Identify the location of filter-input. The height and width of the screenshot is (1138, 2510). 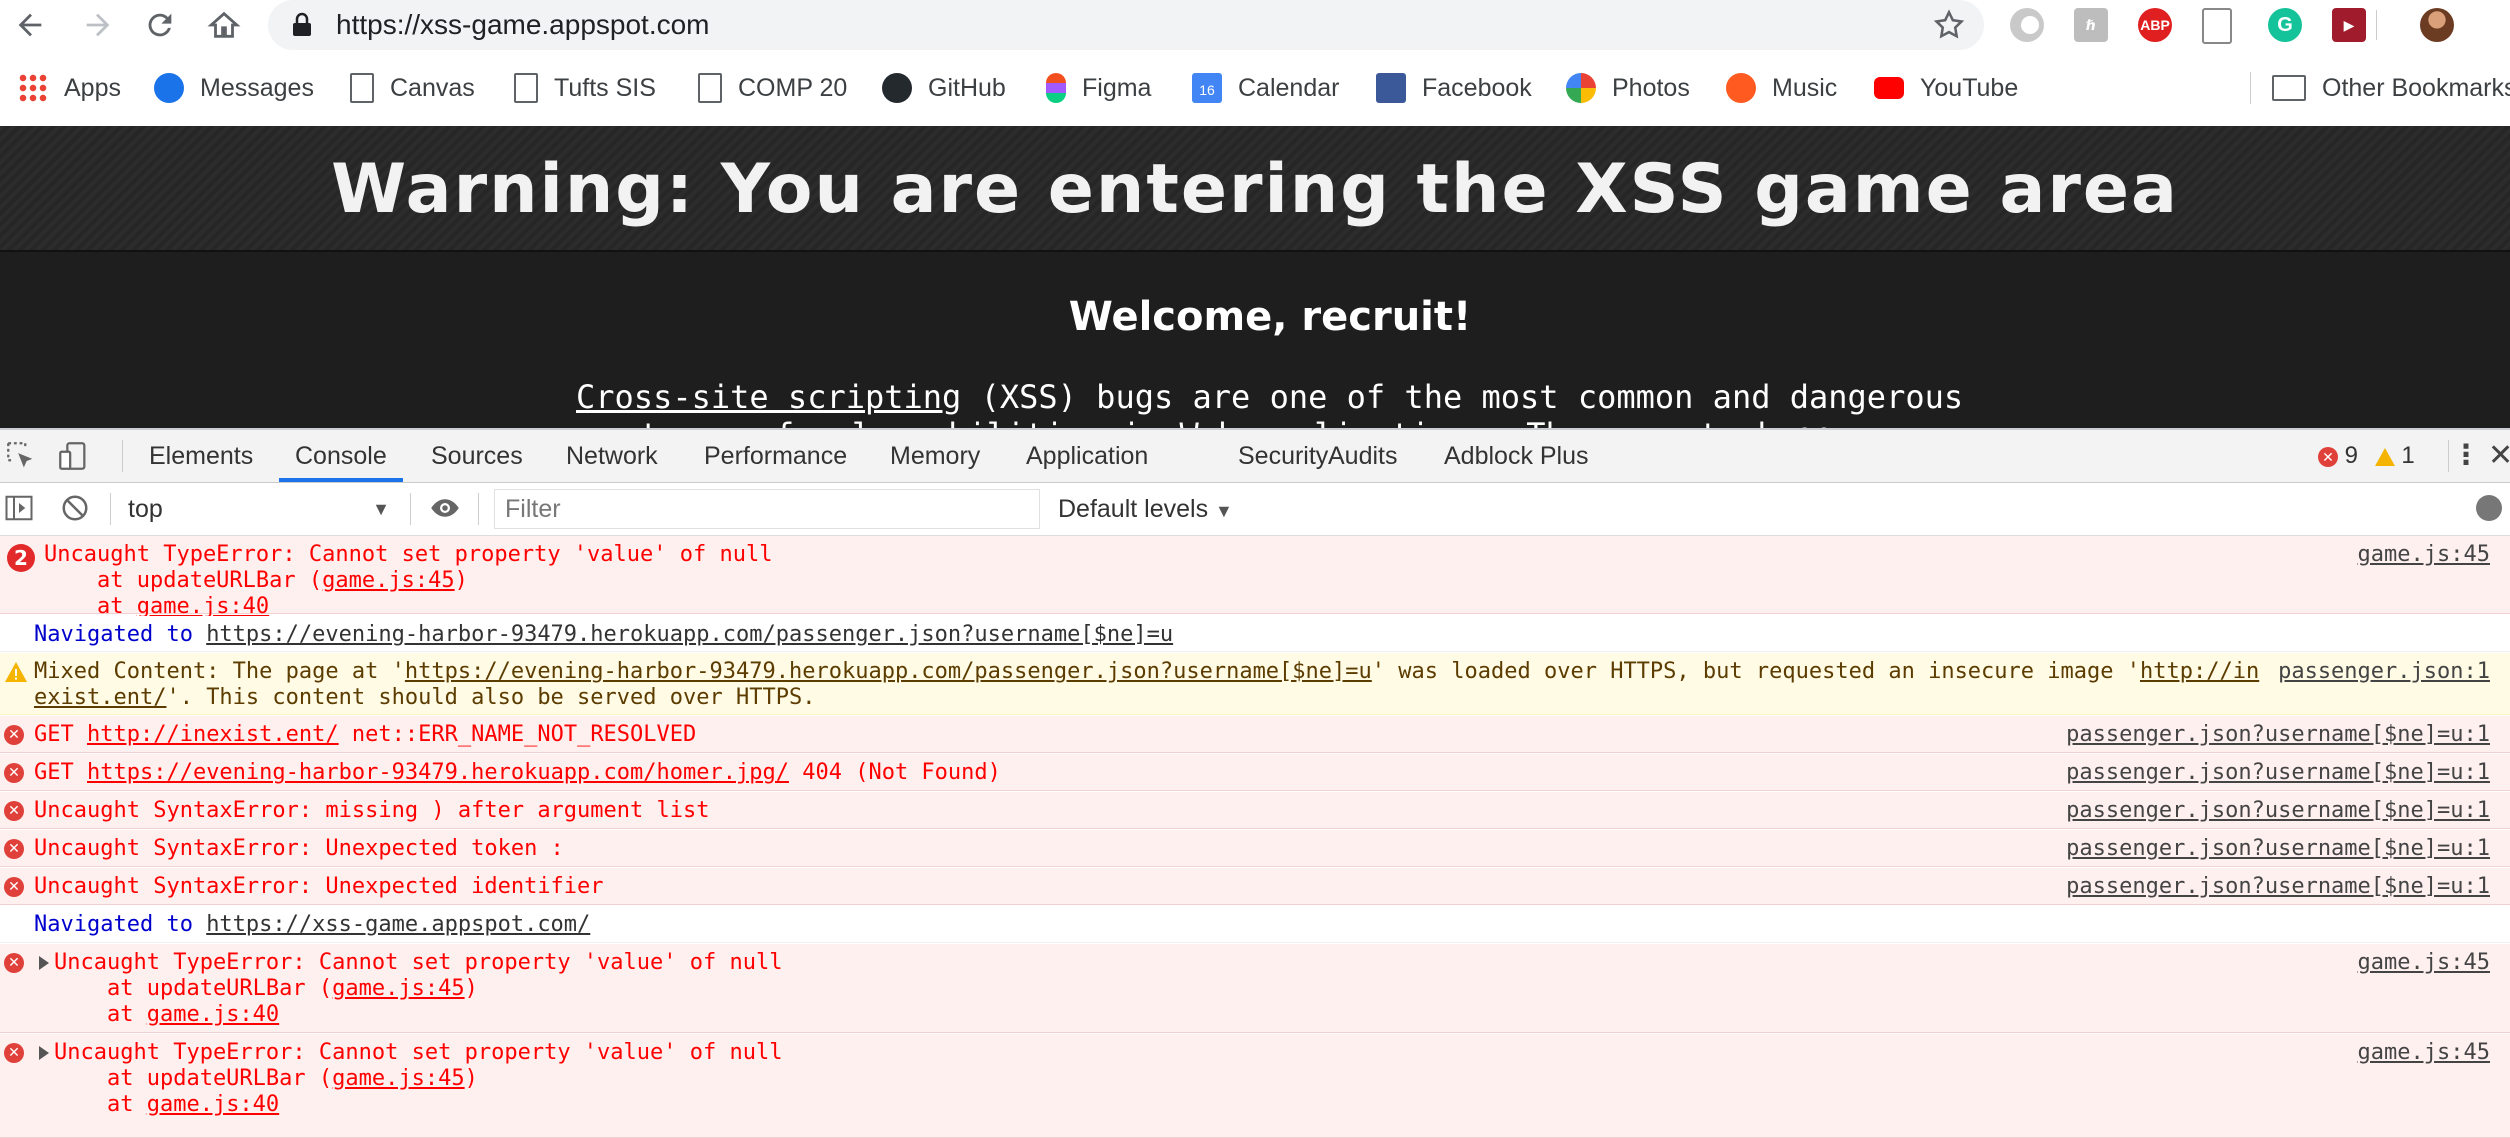
(767, 509).